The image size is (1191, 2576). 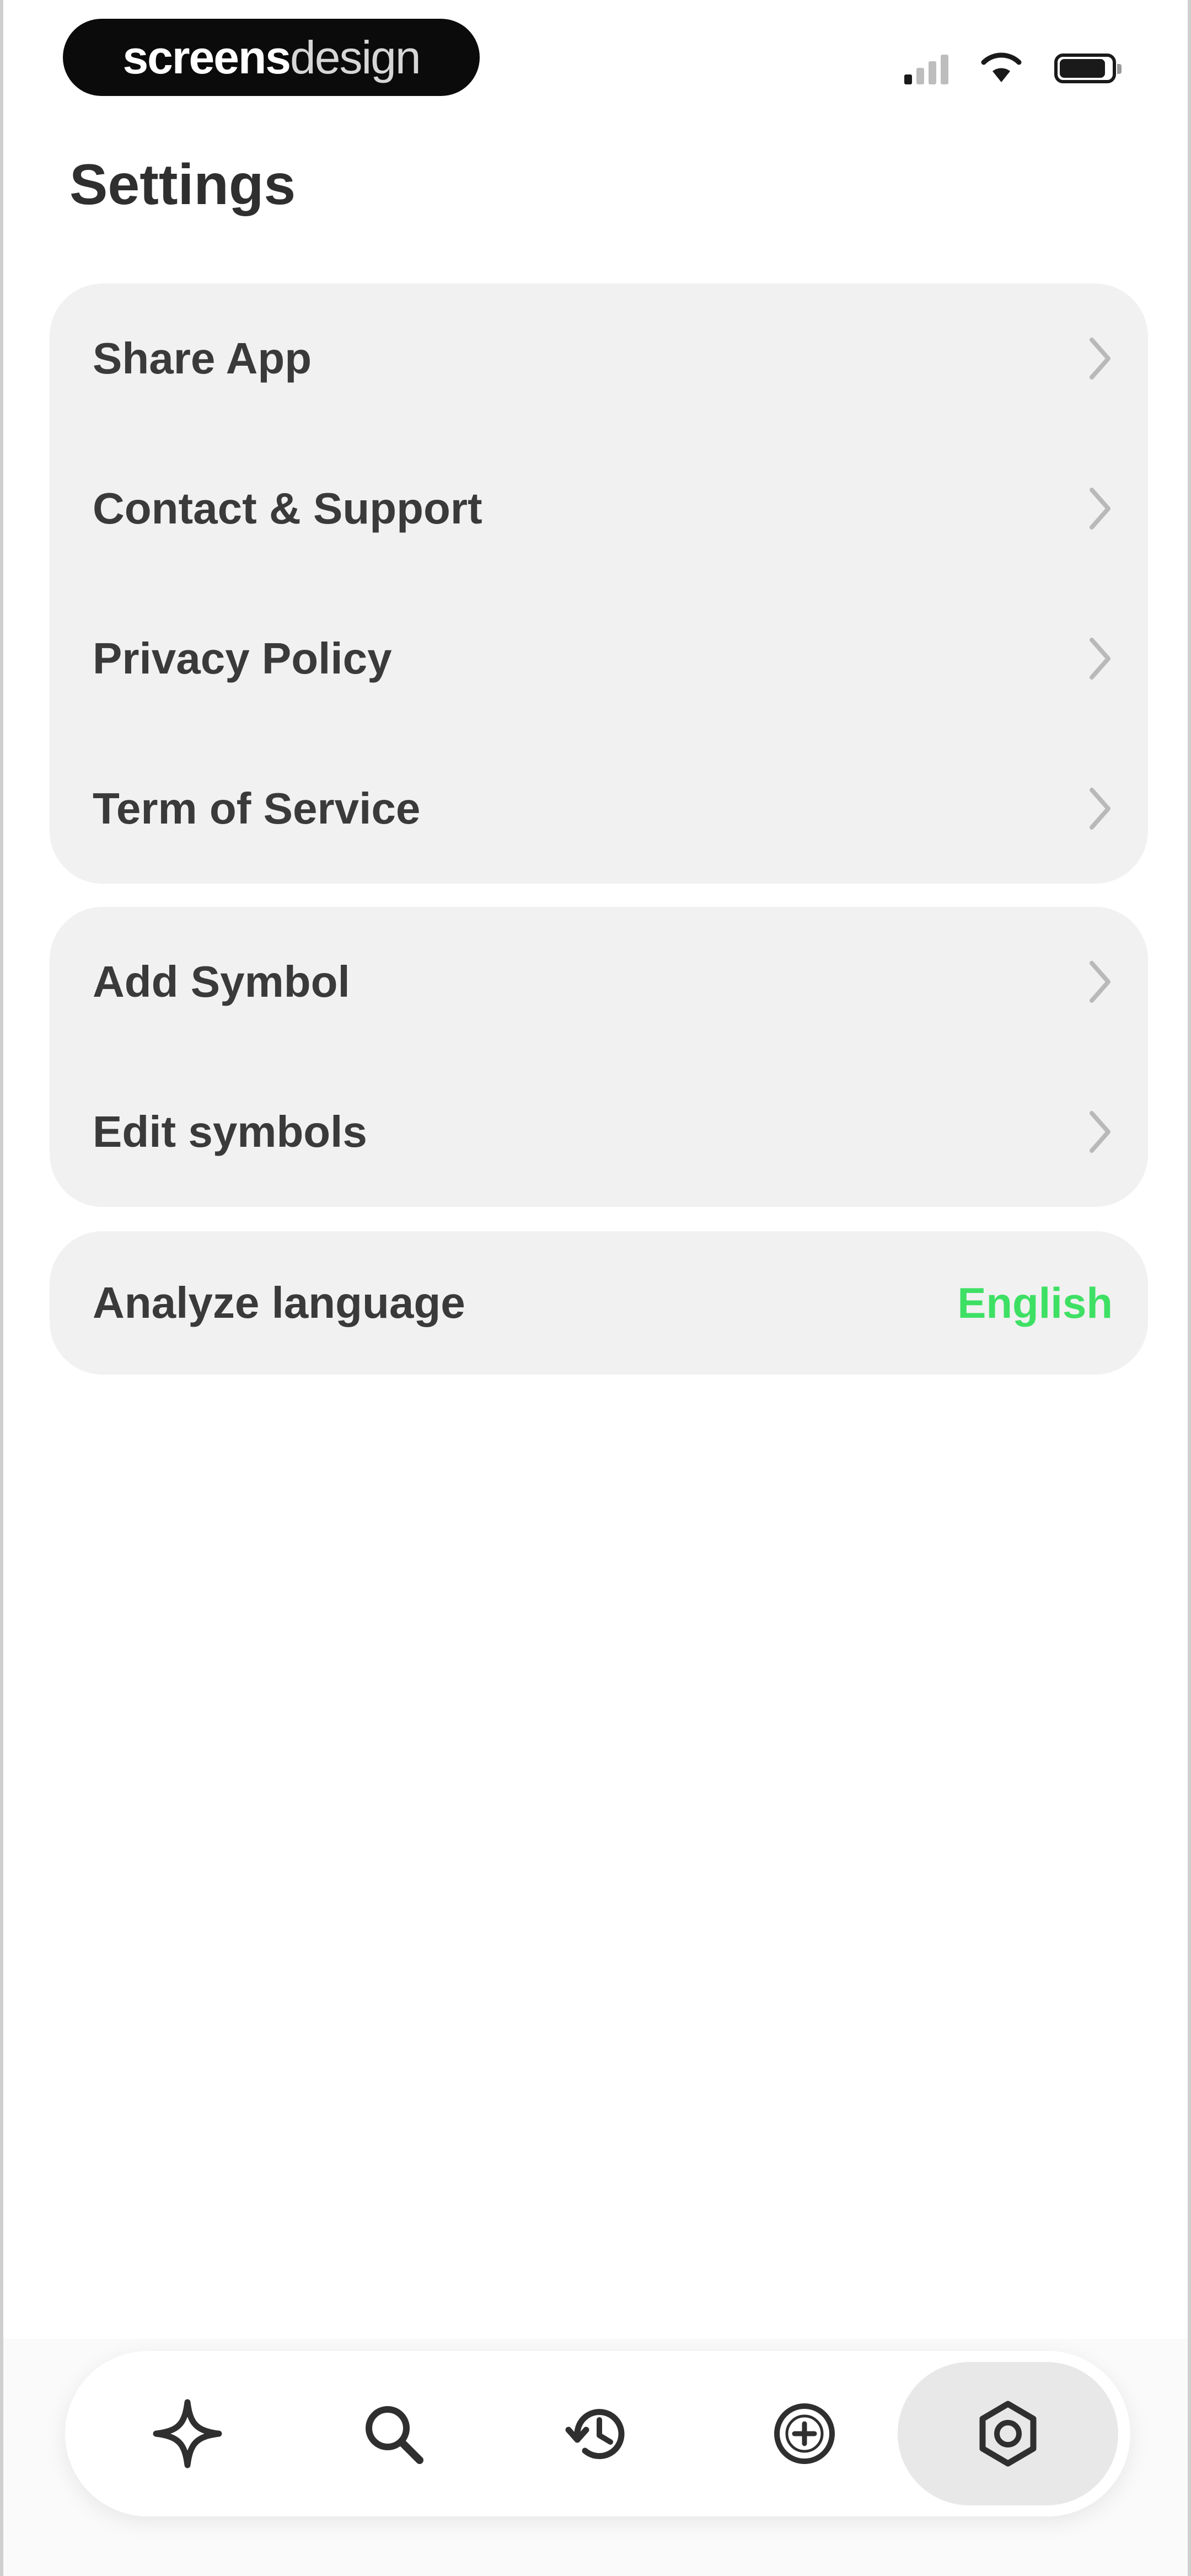 I want to click on row-label: Edit symbols, so click(x=230, y=1131).